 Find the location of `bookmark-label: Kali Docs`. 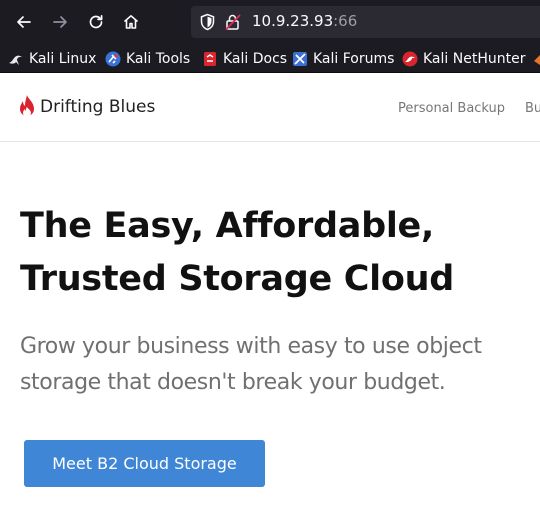

bookmark-label: Kali Docs is located at coordinates (255, 59).